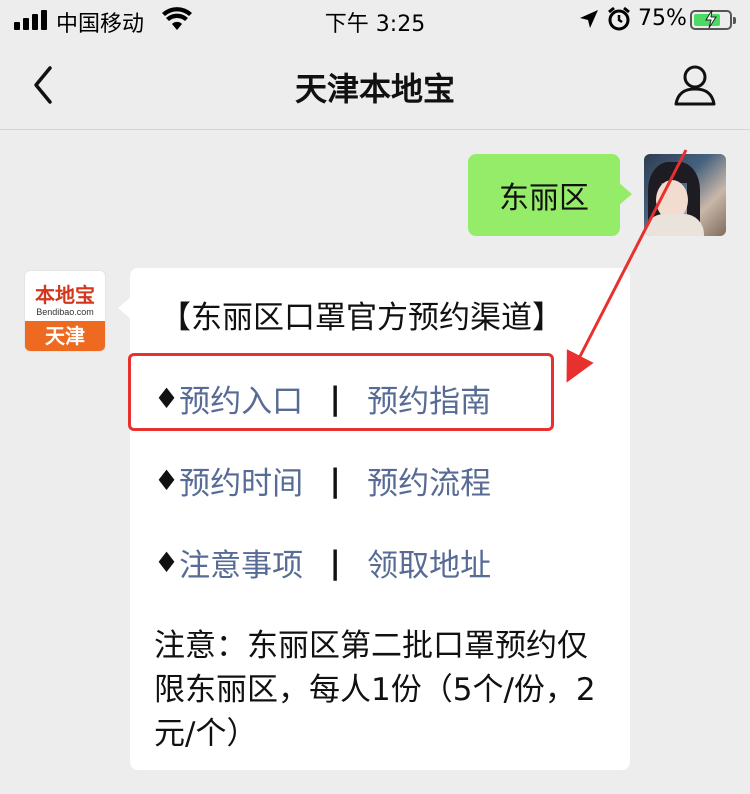 This screenshot has height=794, width=750. Describe the element at coordinates (619, 18) in the screenshot. I see `alarm-icon` at that location.